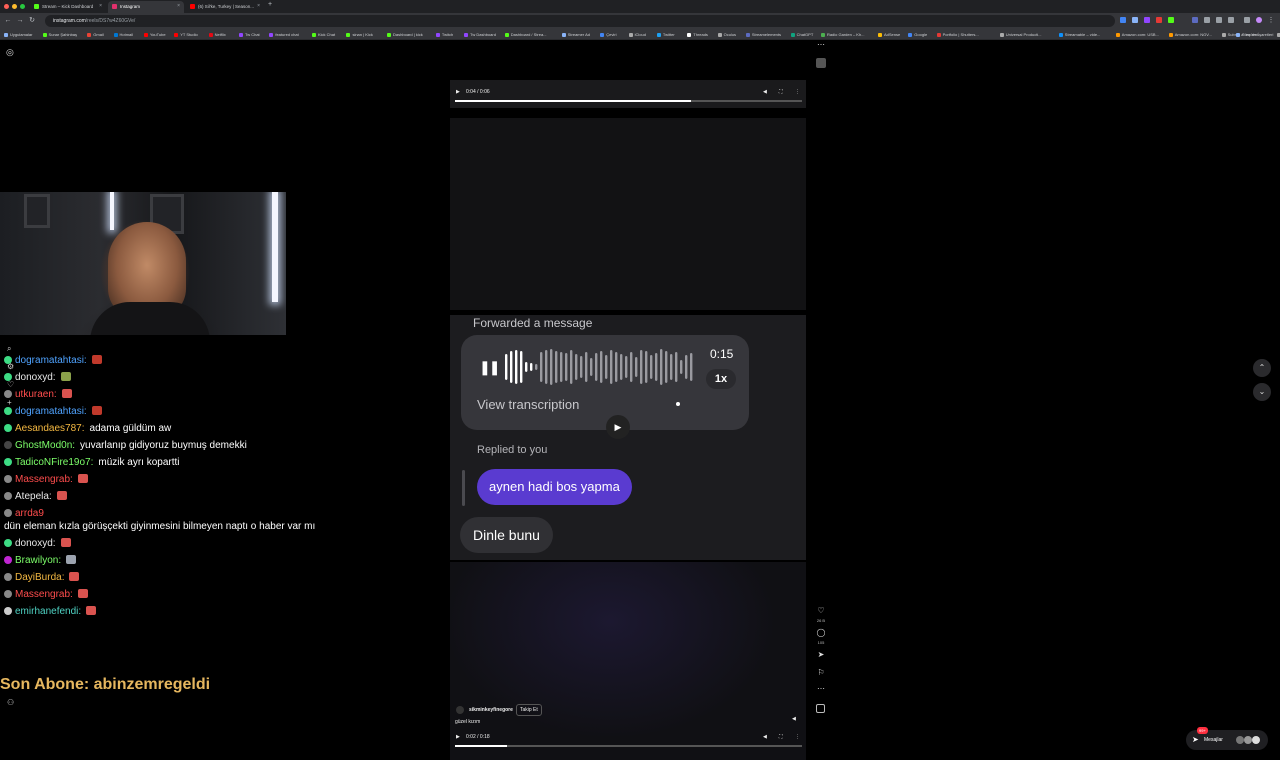 Image resolution: width=1280 pixels, height=760 pixels. I want to click on close-window-icon, so click(6, 6).